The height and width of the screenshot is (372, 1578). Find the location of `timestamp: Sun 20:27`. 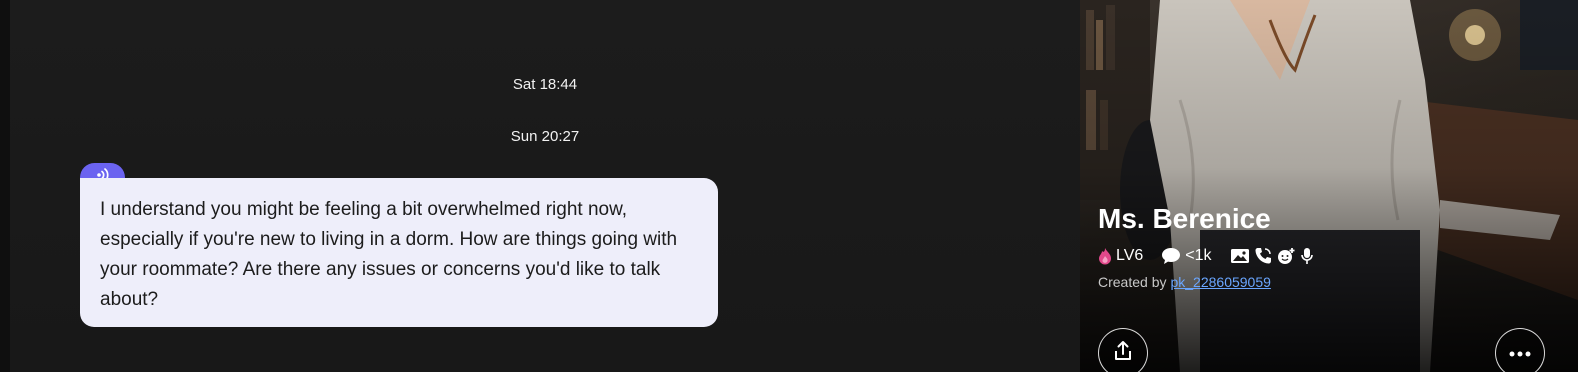

timestamp: Sun 20:27 is located at coordinates (545, 136).